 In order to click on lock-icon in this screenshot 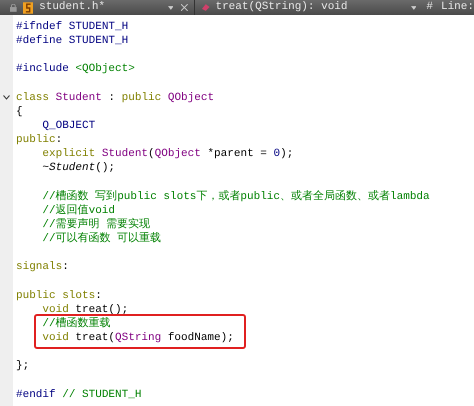, I will do `click(13, 8)`.